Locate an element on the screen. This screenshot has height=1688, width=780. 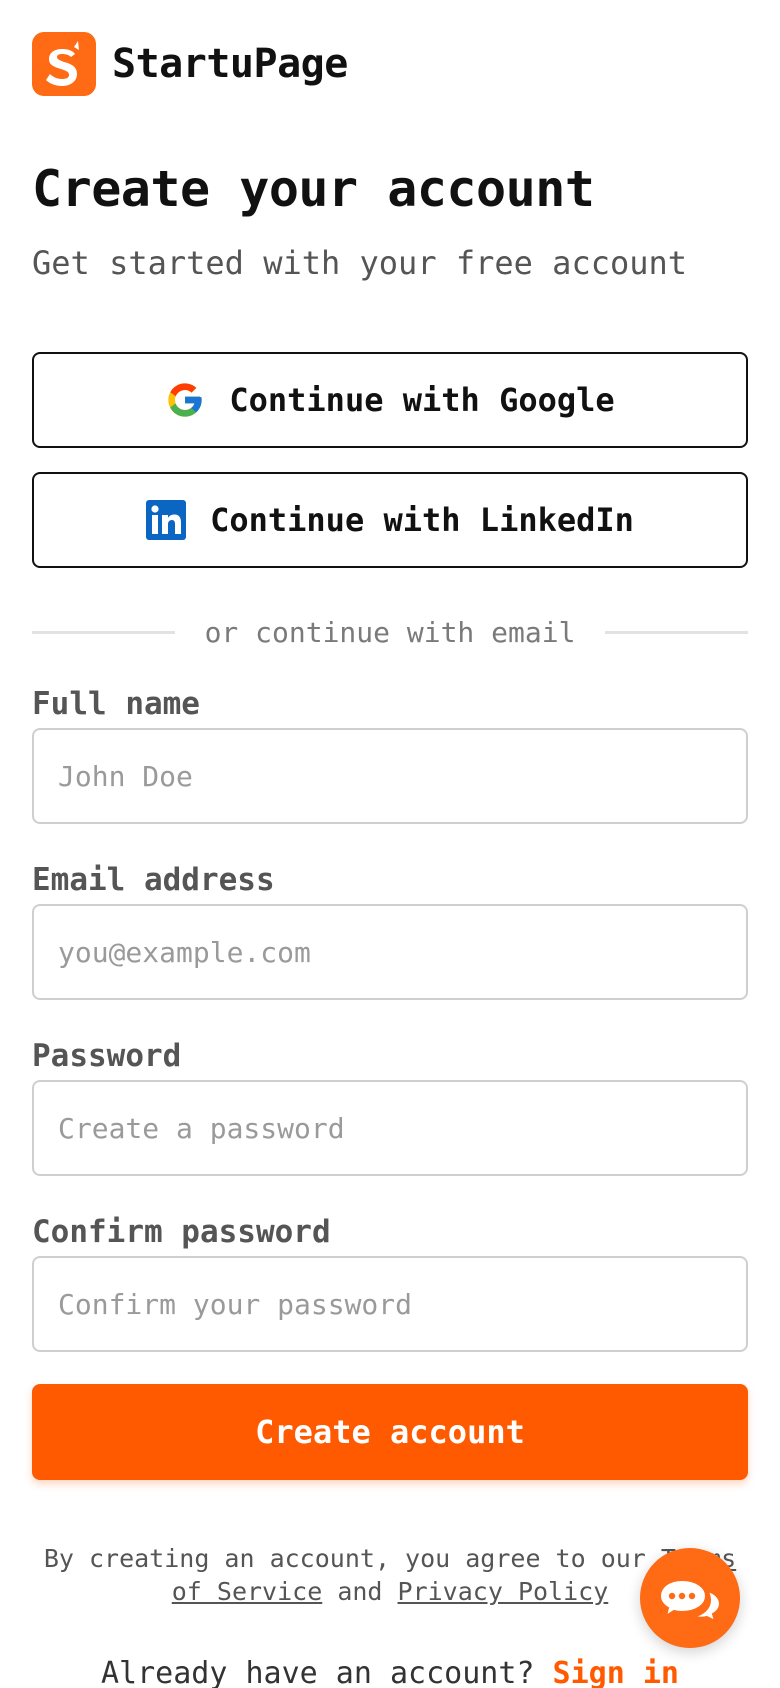
chat-bubble-icon is located at coordinates (690, 1600).